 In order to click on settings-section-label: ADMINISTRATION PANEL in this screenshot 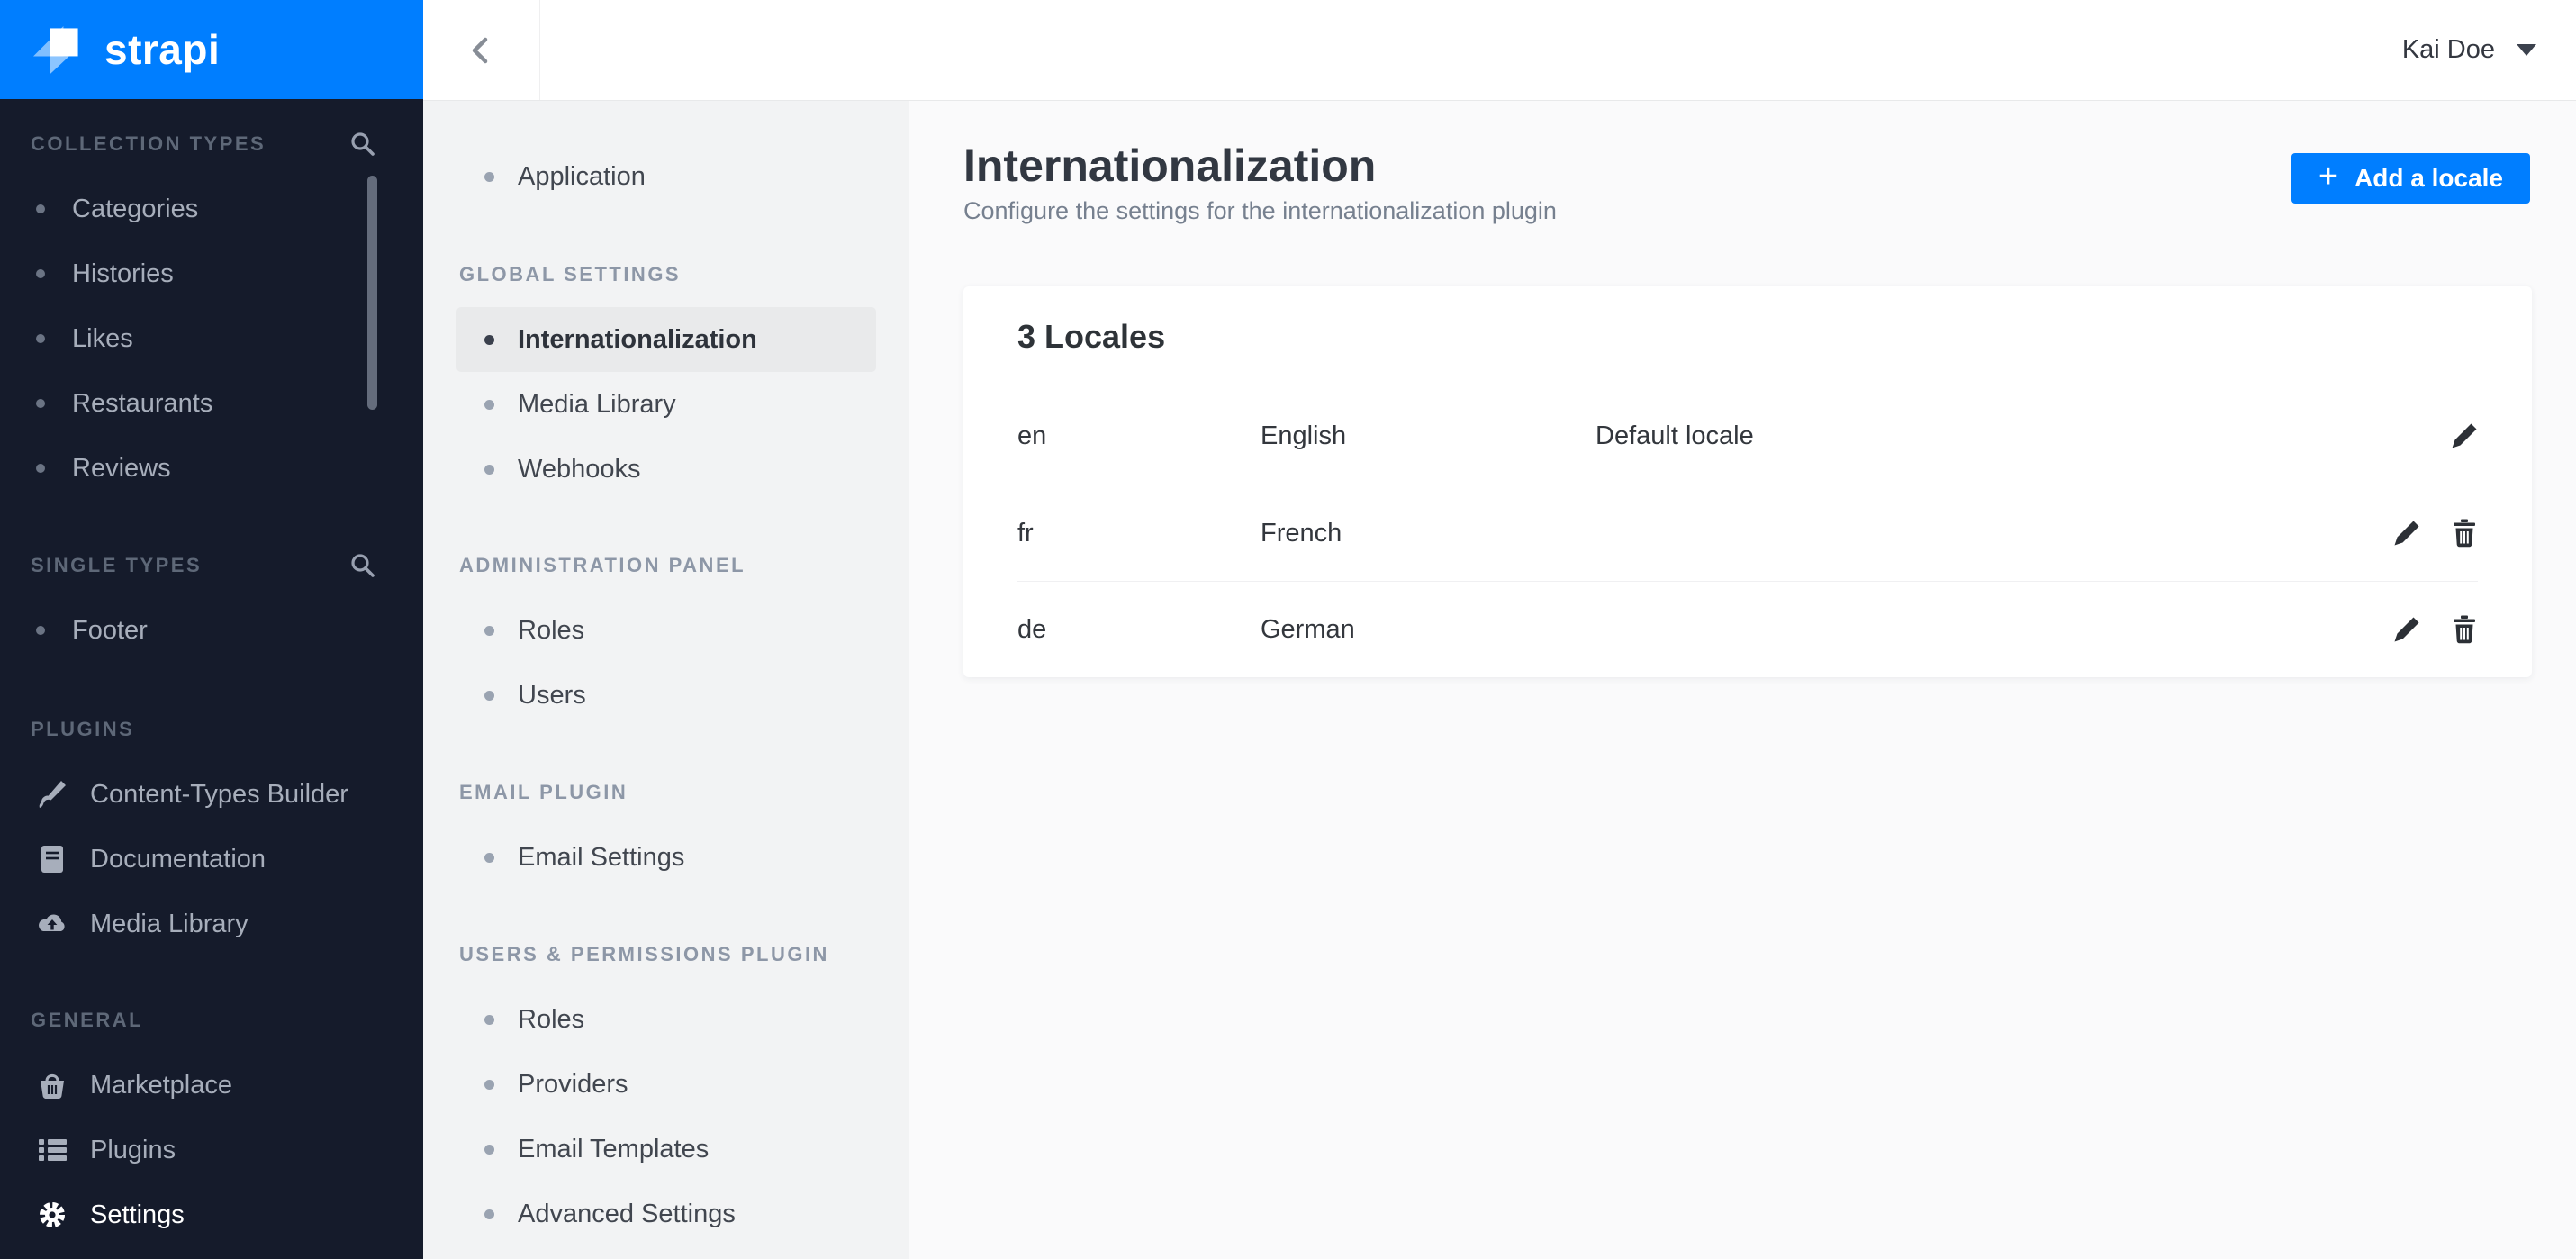, I will do `click(602, 565)`.